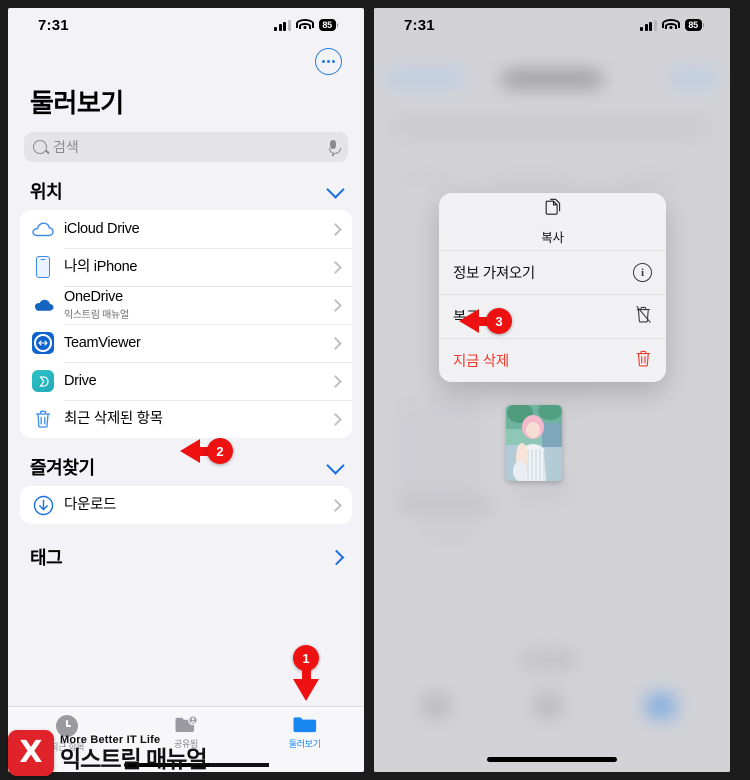 Image resolution: width=750 pixels, height=780 pixels. What do you see at coordinates (481, 362) in the screenshot?
I see `context-menu-label: 지금 삭제` at bounding box center [481, 362].